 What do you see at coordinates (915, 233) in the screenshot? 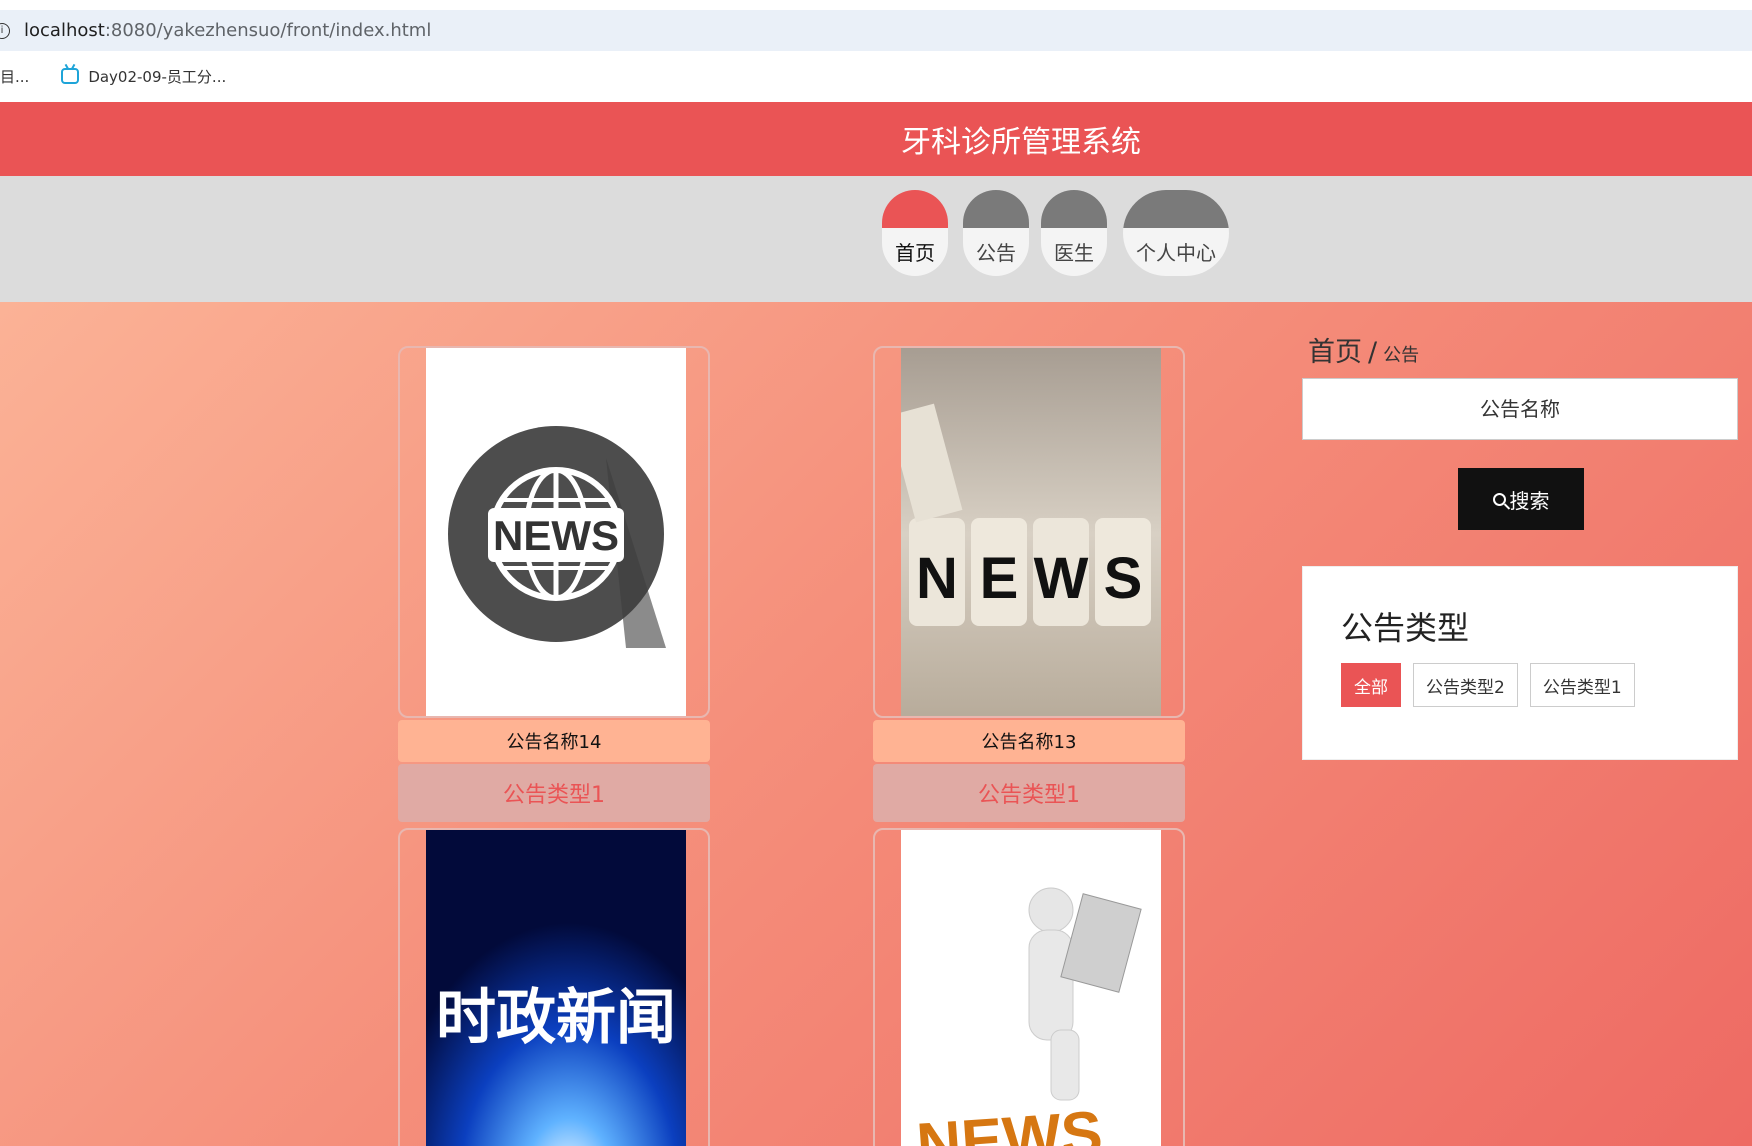
I see `nav-home: 首页` at bounding box center [915, 233].